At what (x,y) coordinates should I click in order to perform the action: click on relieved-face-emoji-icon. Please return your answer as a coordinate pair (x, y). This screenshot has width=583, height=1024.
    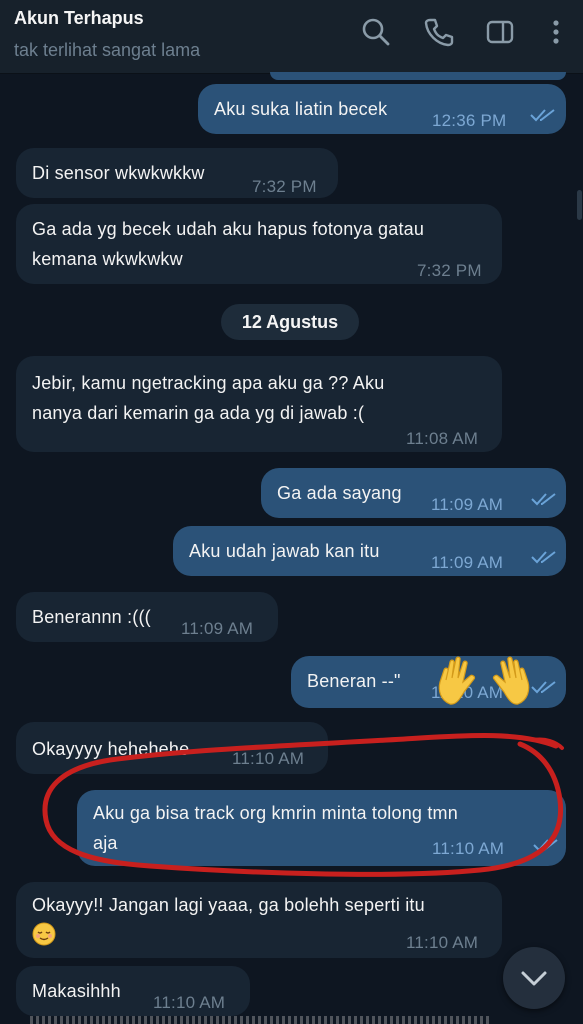
    Looking at the image, I should click on (44, 934).